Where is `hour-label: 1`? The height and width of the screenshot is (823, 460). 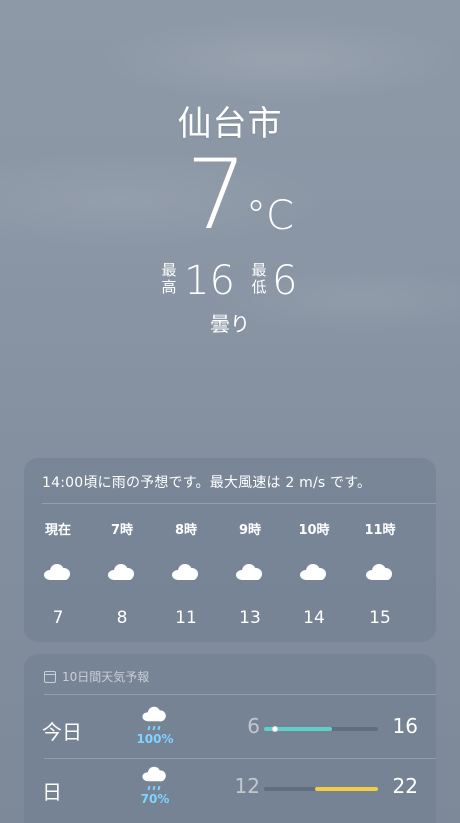 hour-label: 1 is located at coordinates (429, 531).